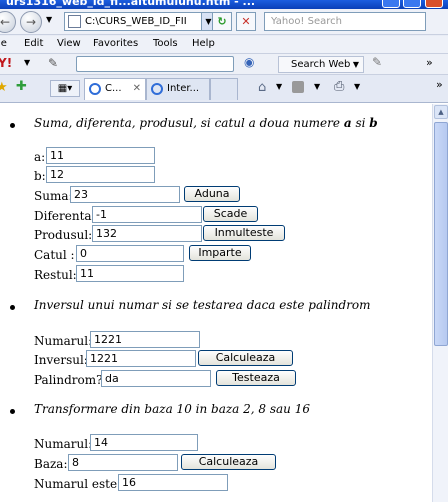 This screenshot has height=502, width=448. I want to click on label-palindrom: Palindrom?, so click(68, 380).